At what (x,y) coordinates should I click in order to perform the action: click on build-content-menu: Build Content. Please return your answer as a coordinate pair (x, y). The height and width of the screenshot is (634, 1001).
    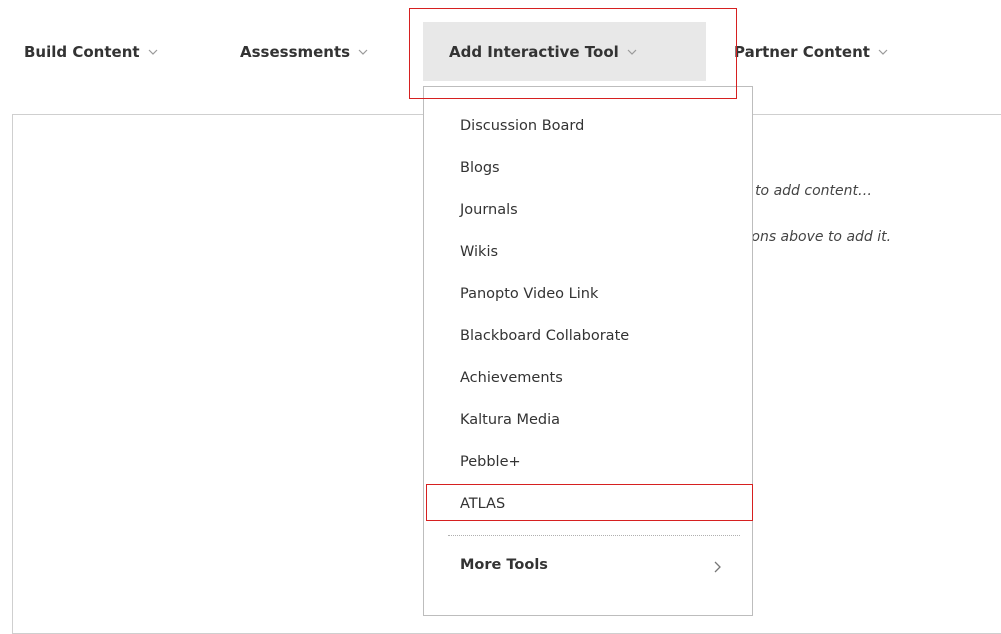
    Looking at the image, I should click on (91, 51).